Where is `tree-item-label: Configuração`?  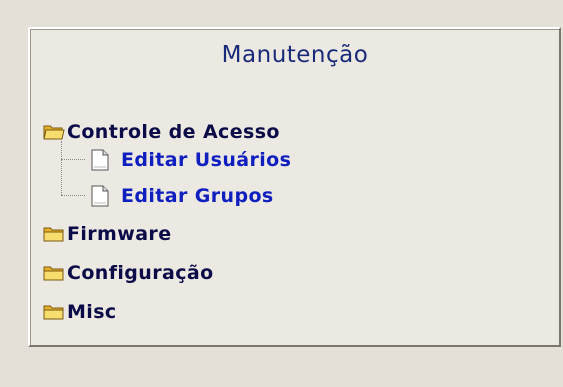
tree-item-label: Configuração is located at coordinates (140, 273).